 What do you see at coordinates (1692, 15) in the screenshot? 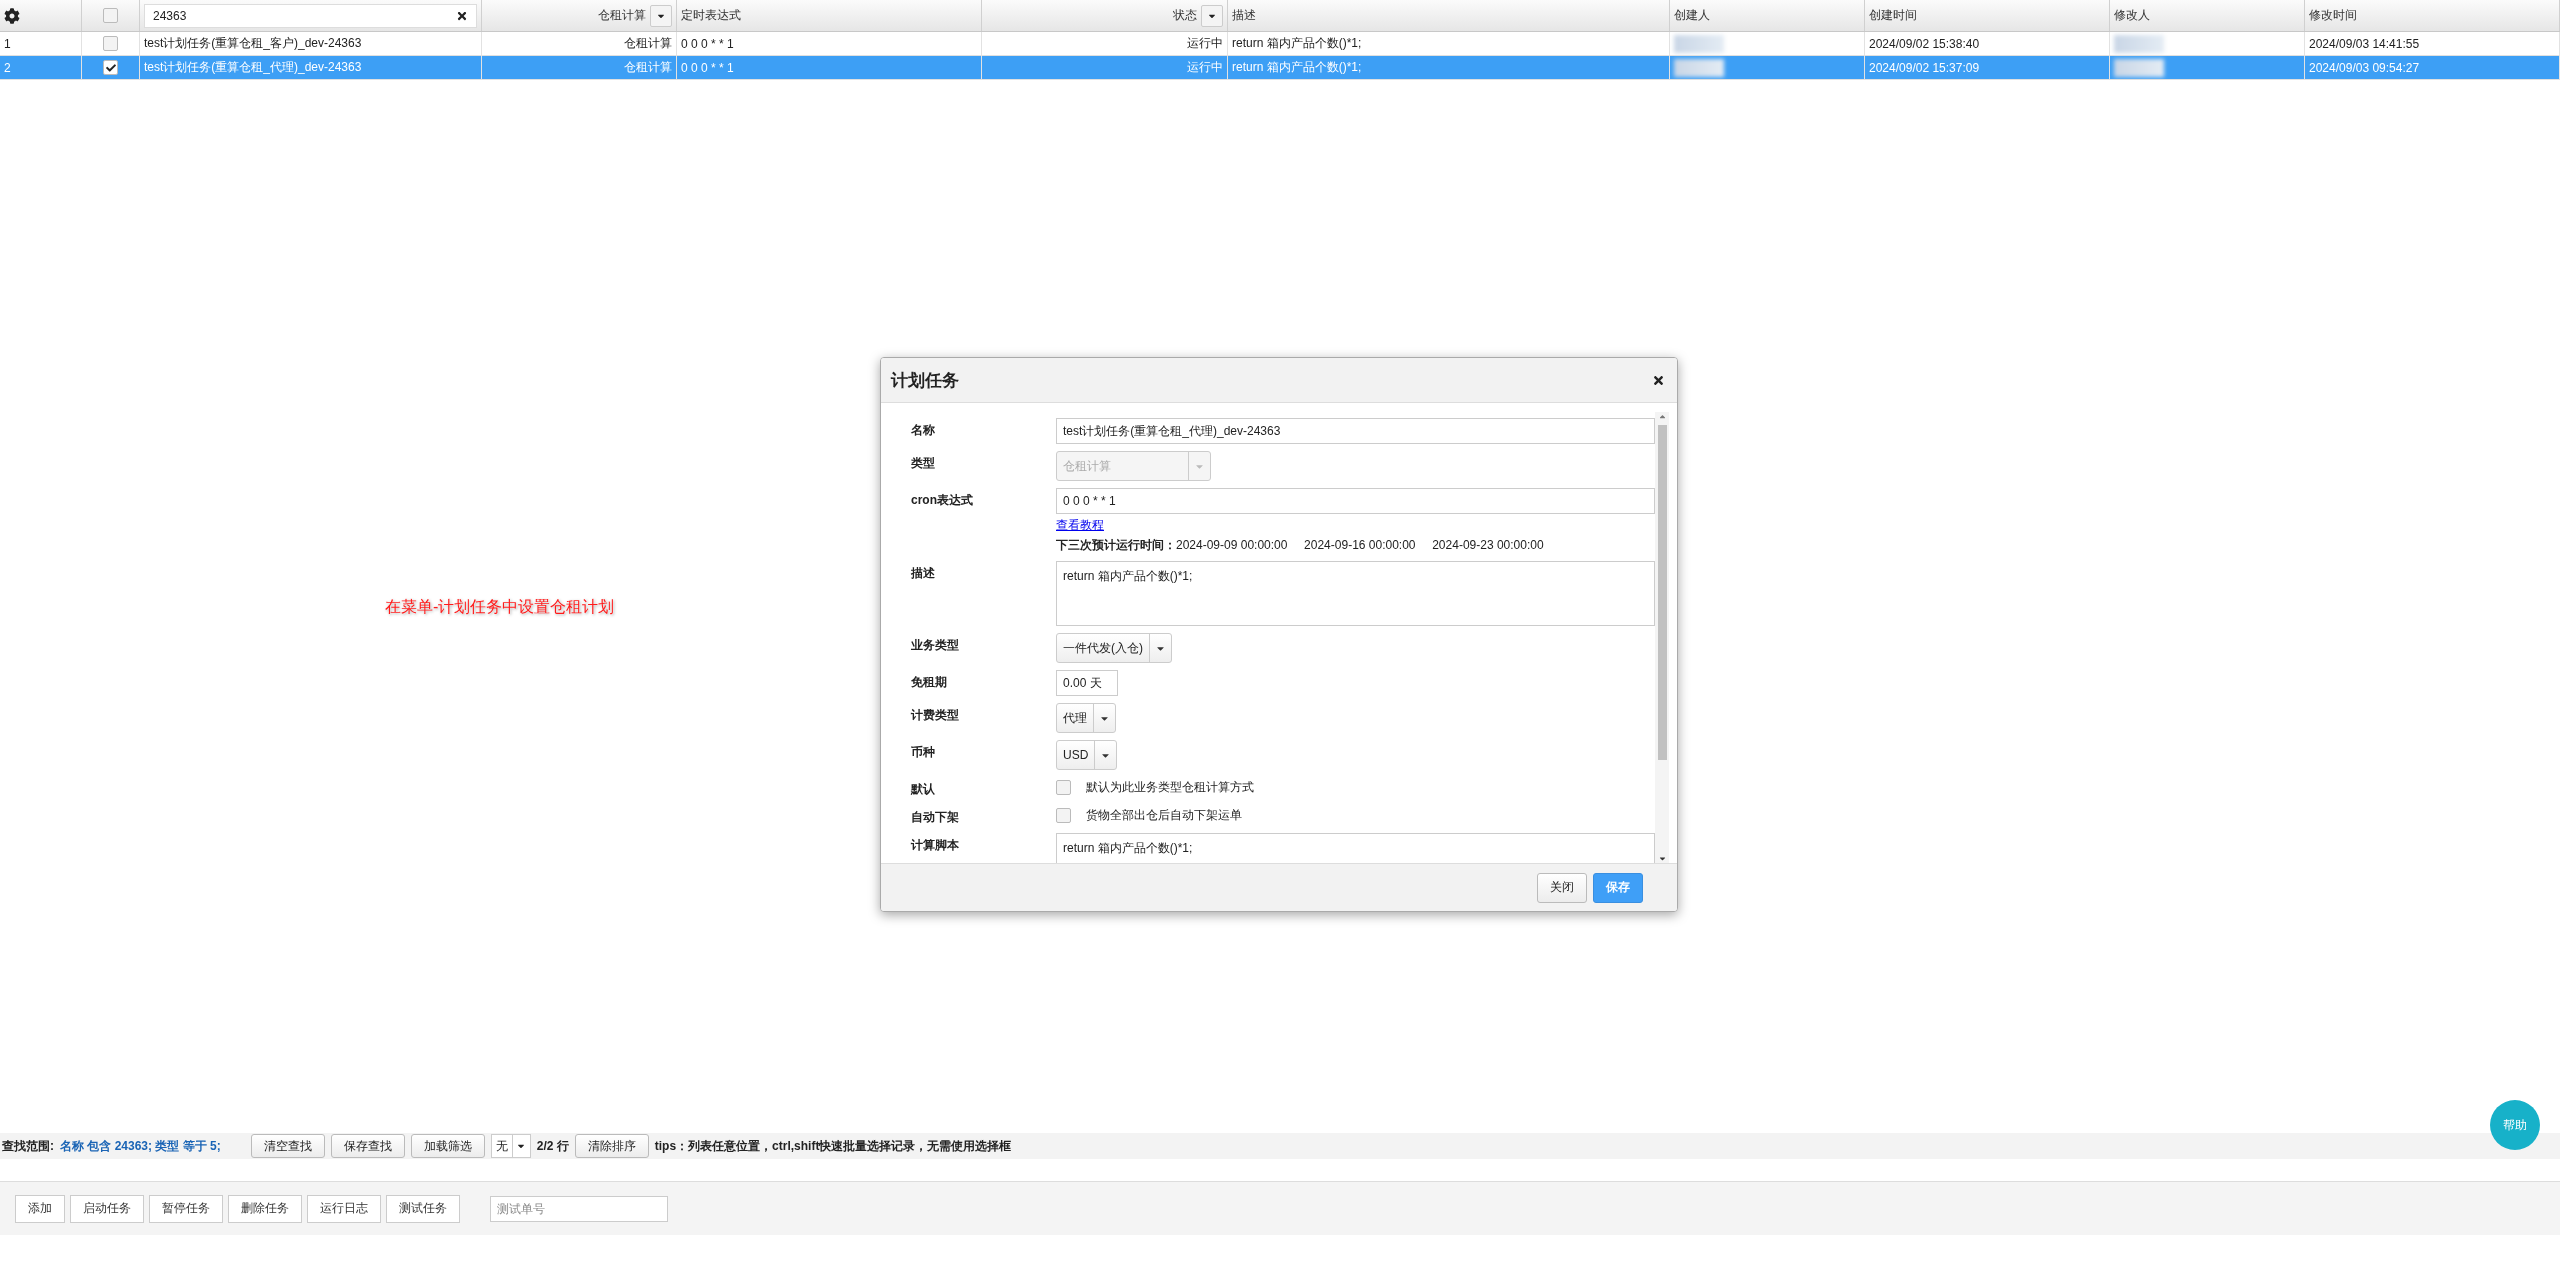
I see `column-header: 创建人` at bounding box center [1692, 15].